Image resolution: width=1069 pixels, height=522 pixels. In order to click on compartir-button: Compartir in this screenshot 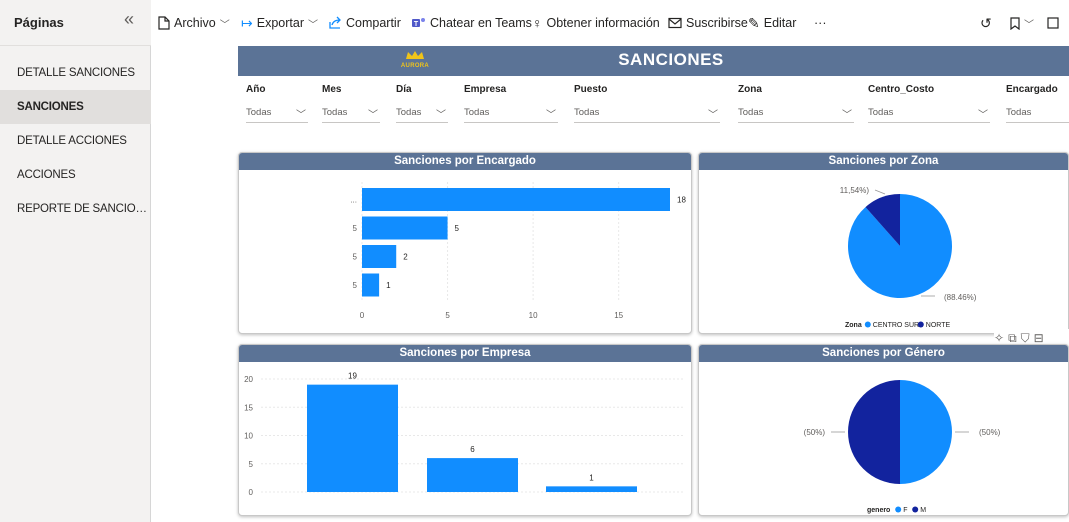, I will do `click(364, 23)`.